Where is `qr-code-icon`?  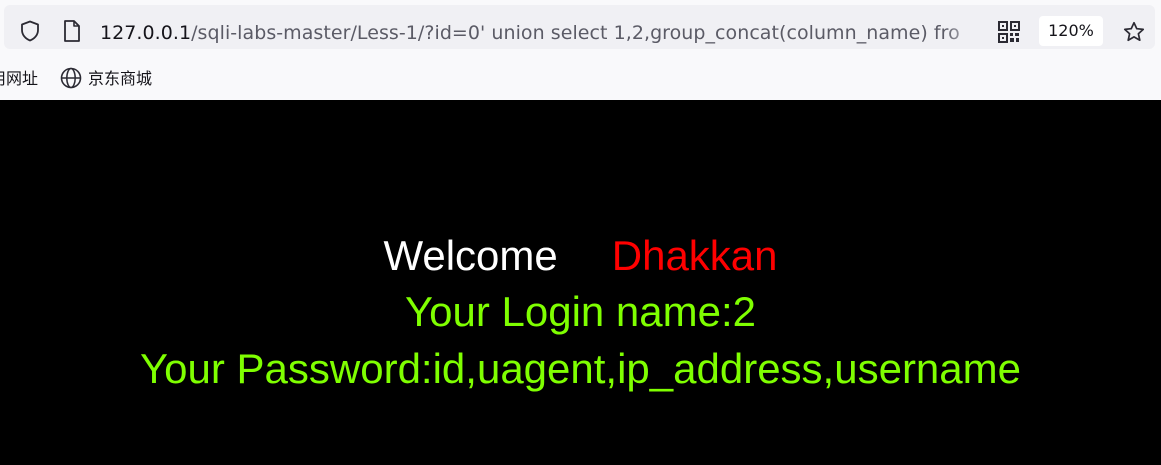
qr-code-icon is located at coordinates (1009, 32).